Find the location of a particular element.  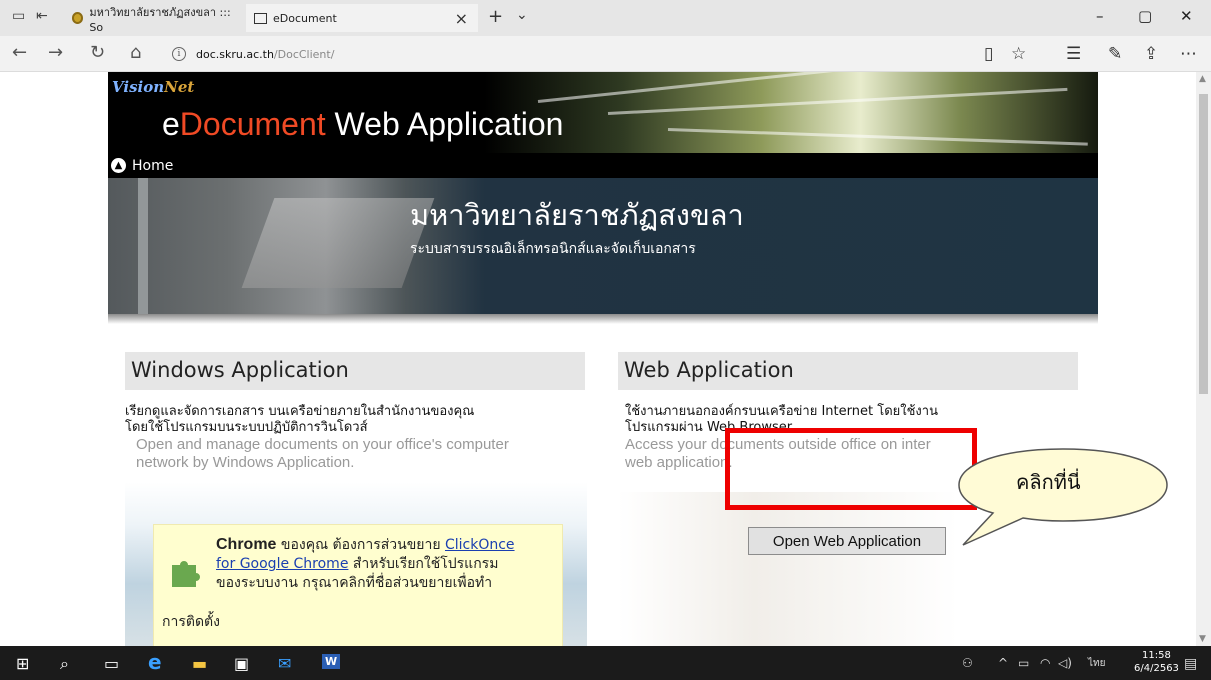

more-icon: ⋯ is located at coordinates (1188, 54).